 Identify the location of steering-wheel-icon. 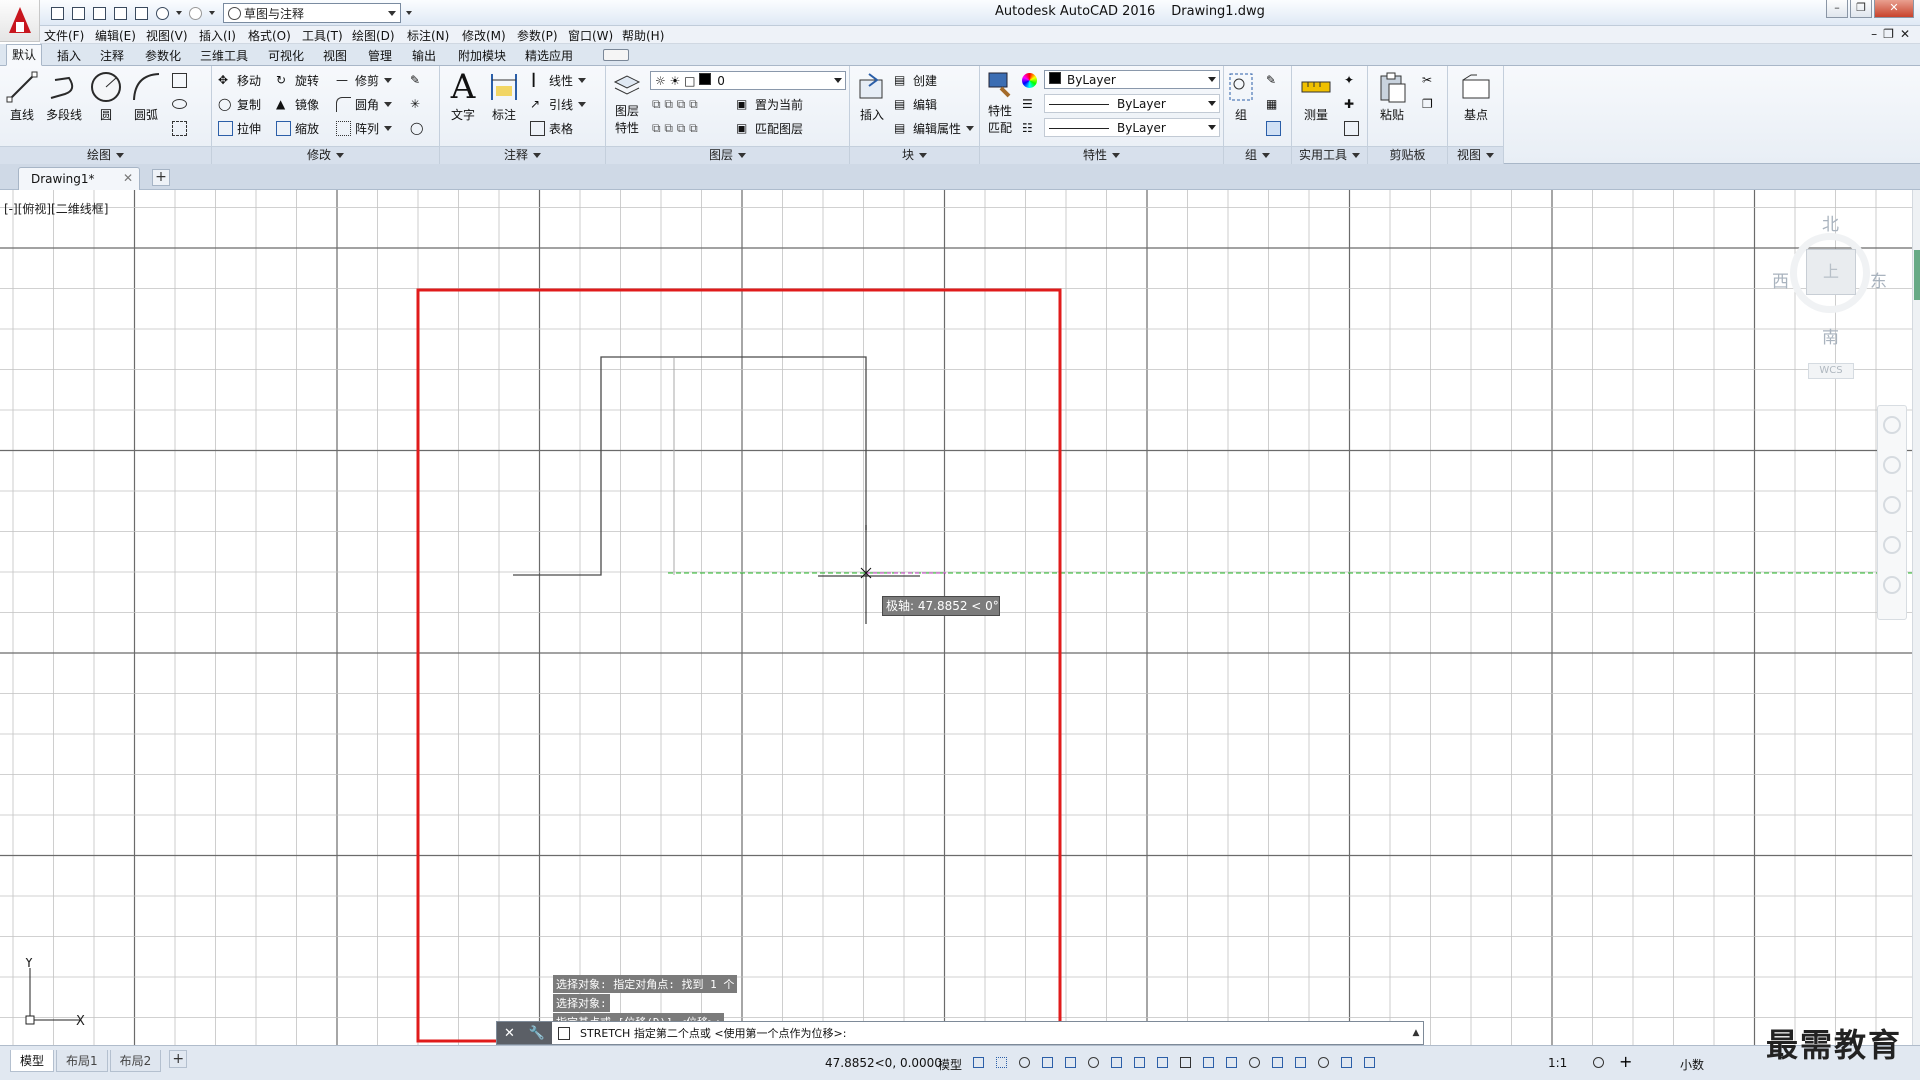
(1892, 425).